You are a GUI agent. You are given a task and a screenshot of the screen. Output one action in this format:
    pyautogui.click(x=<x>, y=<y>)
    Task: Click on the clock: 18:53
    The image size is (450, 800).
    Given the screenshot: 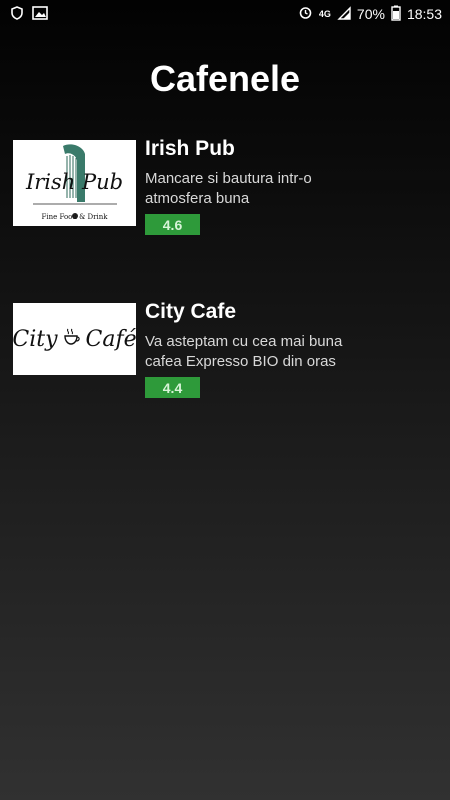 What is the action you would take?
    pyautogui.click(x=424, y=14)
    